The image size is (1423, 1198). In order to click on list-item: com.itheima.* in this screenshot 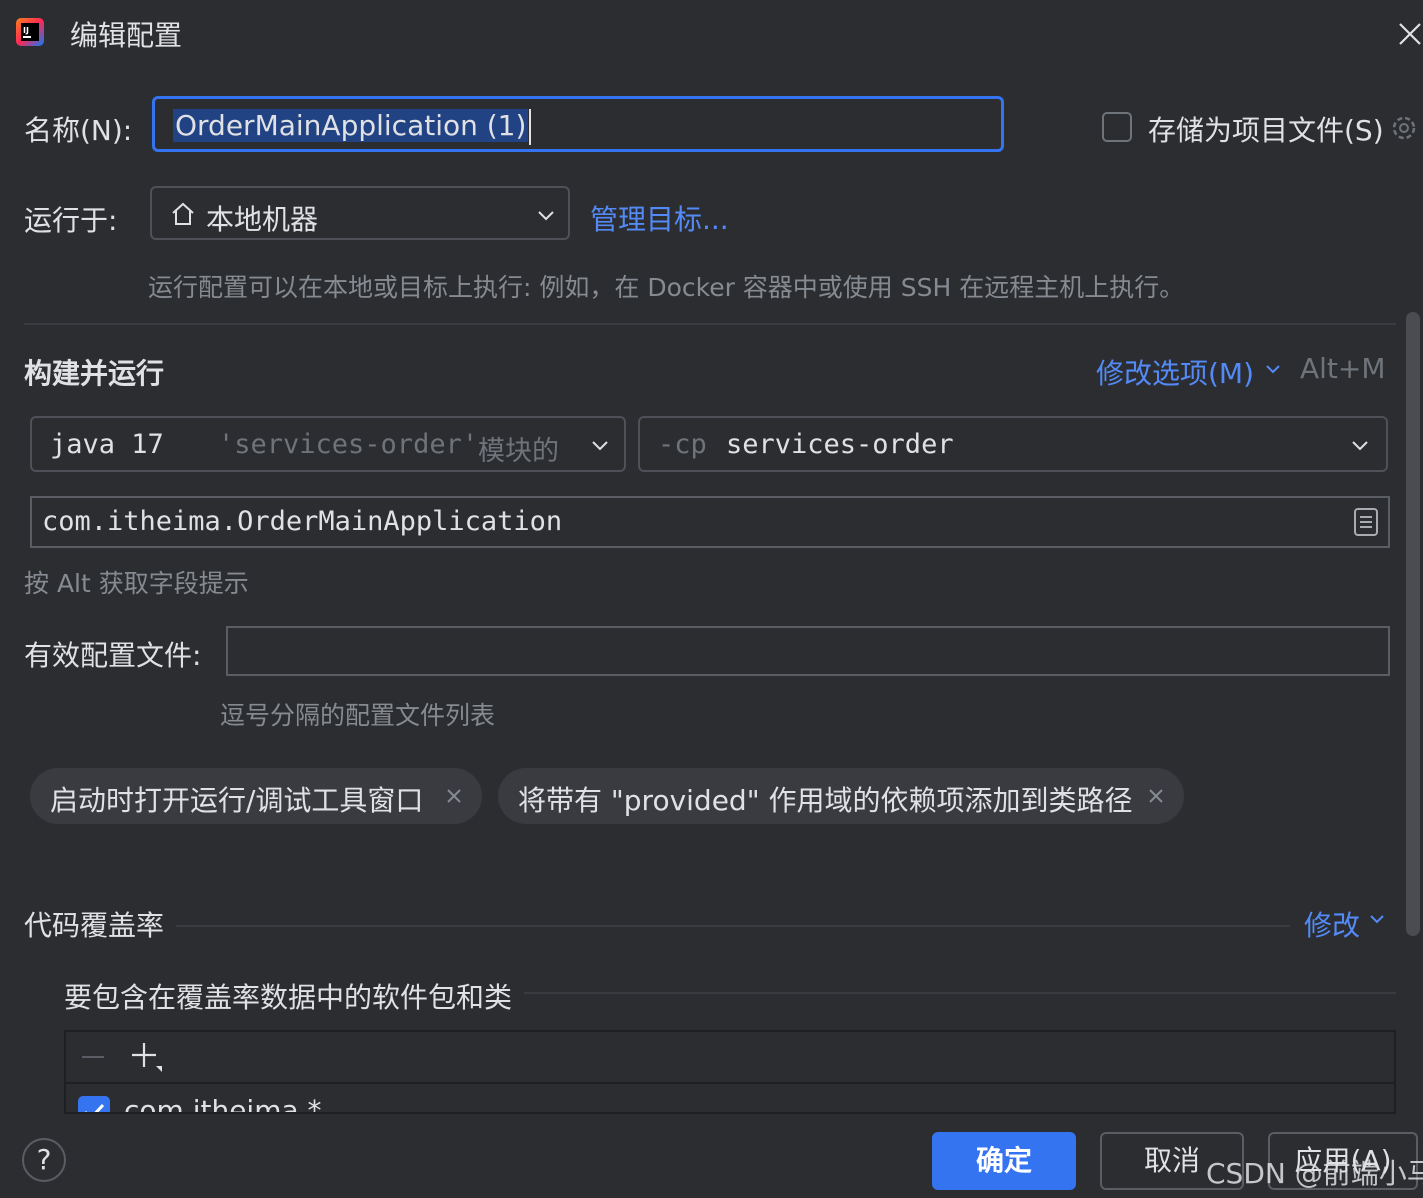, I will do `click(730, 1099)`.